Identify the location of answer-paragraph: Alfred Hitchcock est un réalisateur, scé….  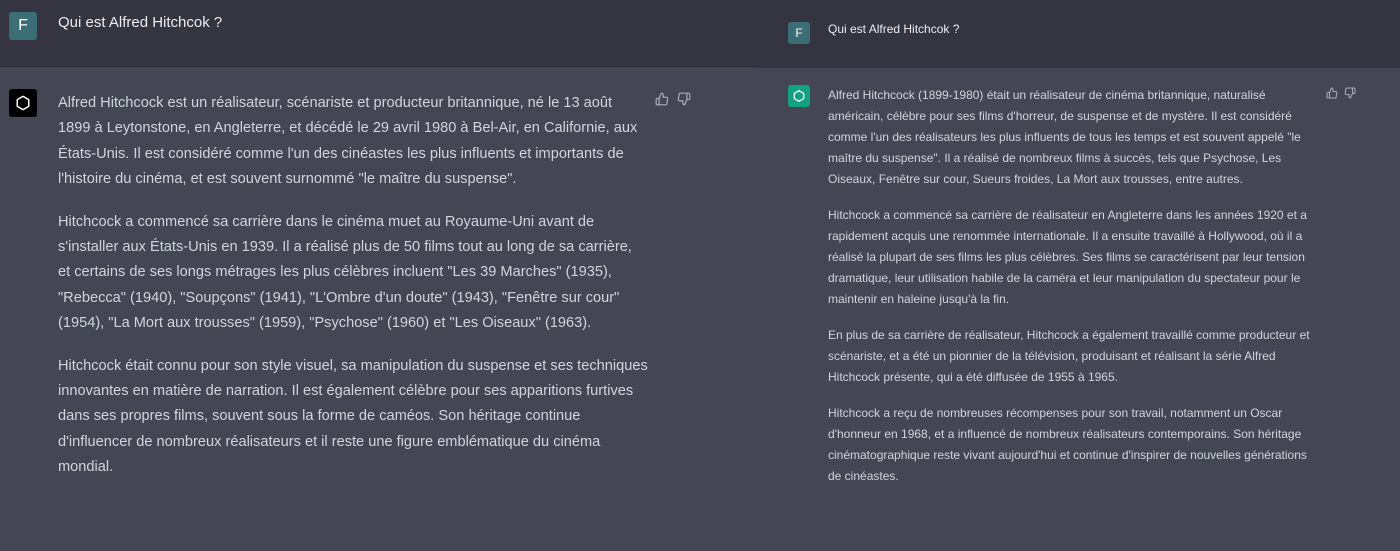
(348, 141).